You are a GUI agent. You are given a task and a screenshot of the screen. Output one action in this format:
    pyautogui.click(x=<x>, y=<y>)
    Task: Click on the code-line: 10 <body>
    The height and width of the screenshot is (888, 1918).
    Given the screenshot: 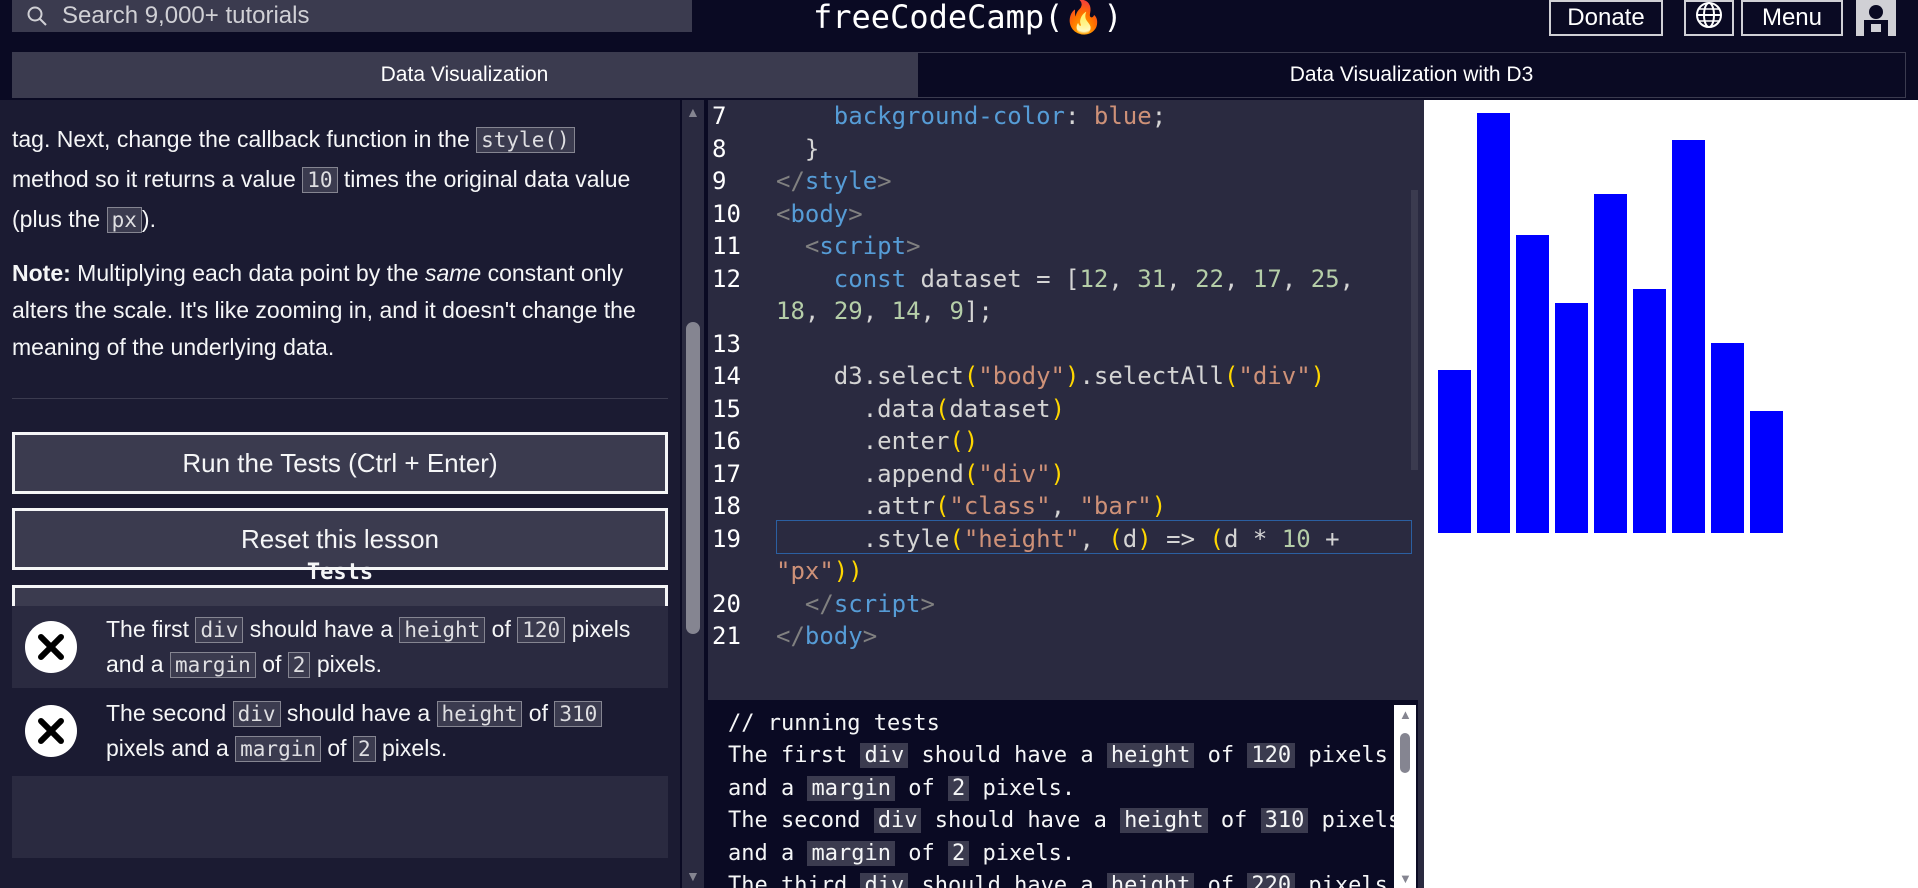 What is the action you would take?
    pyautogui.click(x=1058, y=216)
    